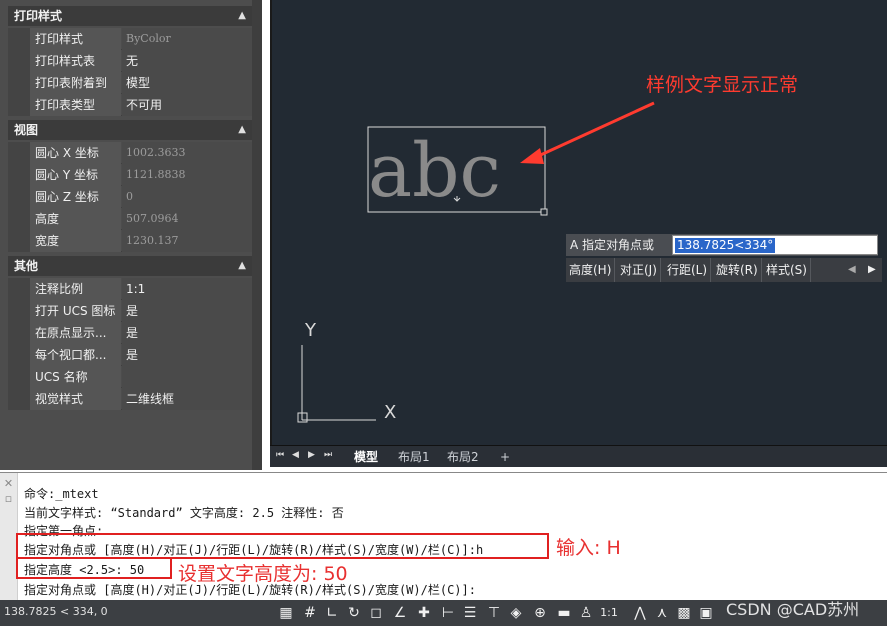  Describe the element at coordinates (187, 83) in the screenshot. I see `property-value: 模型` at that location.